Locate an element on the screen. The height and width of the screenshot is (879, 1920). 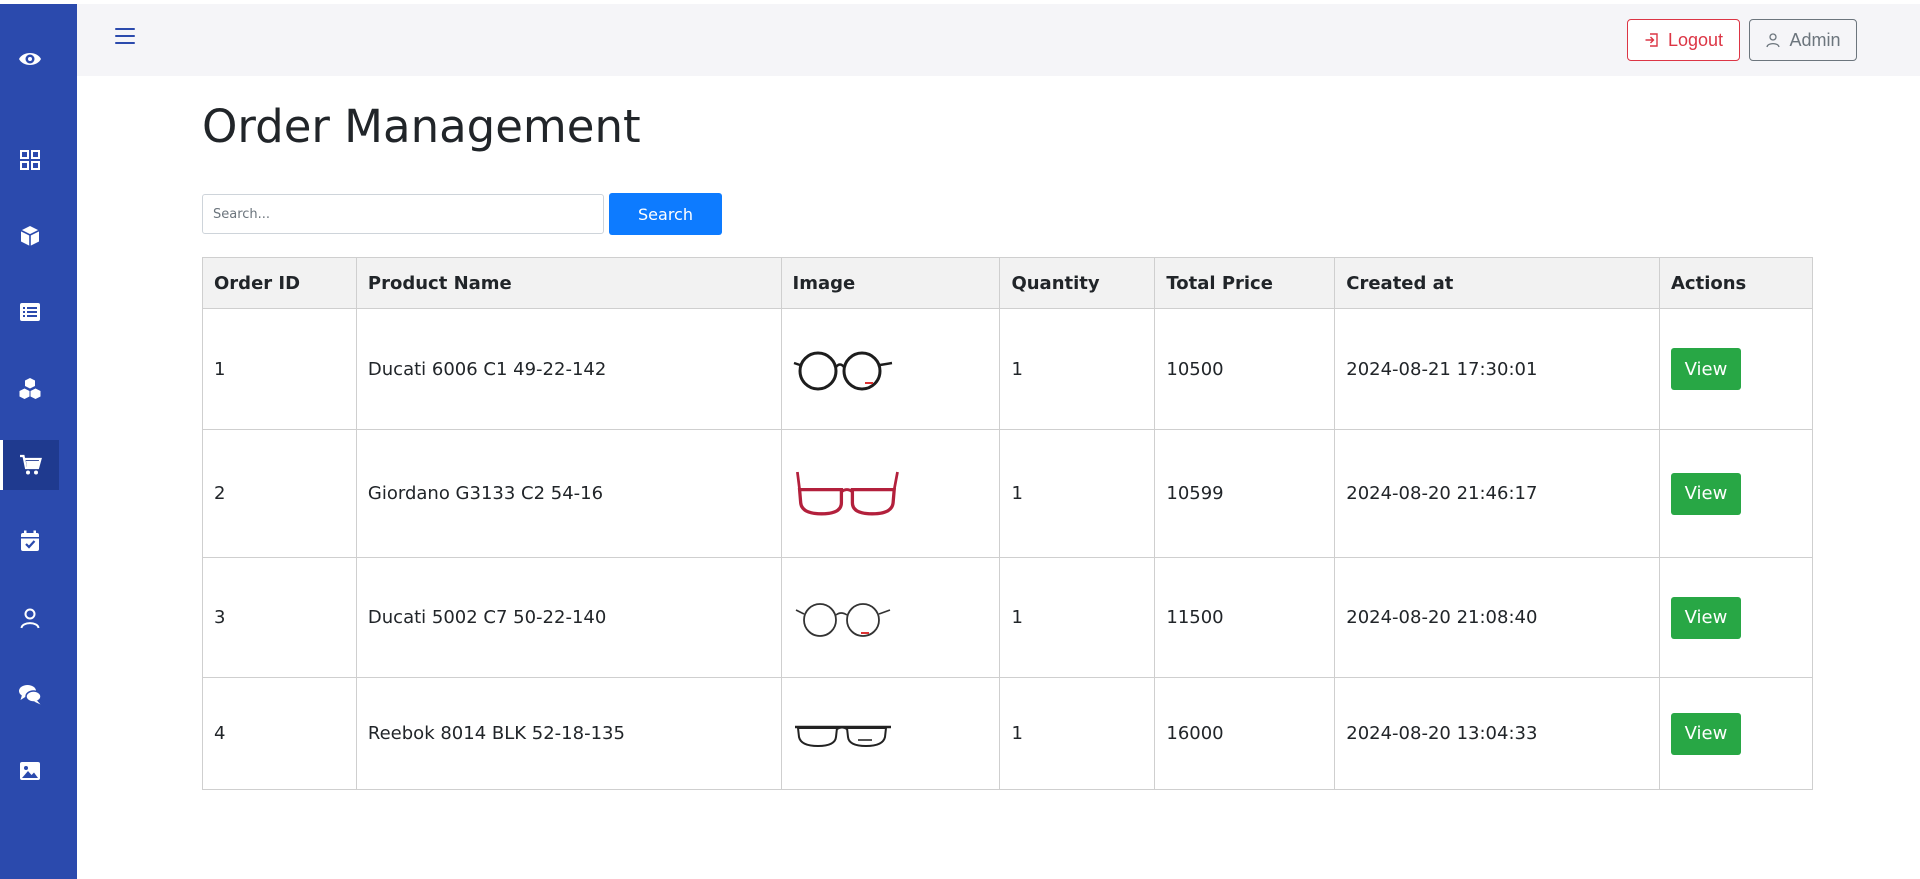
sidebar-item-brand is located at coordinates (29, 59).